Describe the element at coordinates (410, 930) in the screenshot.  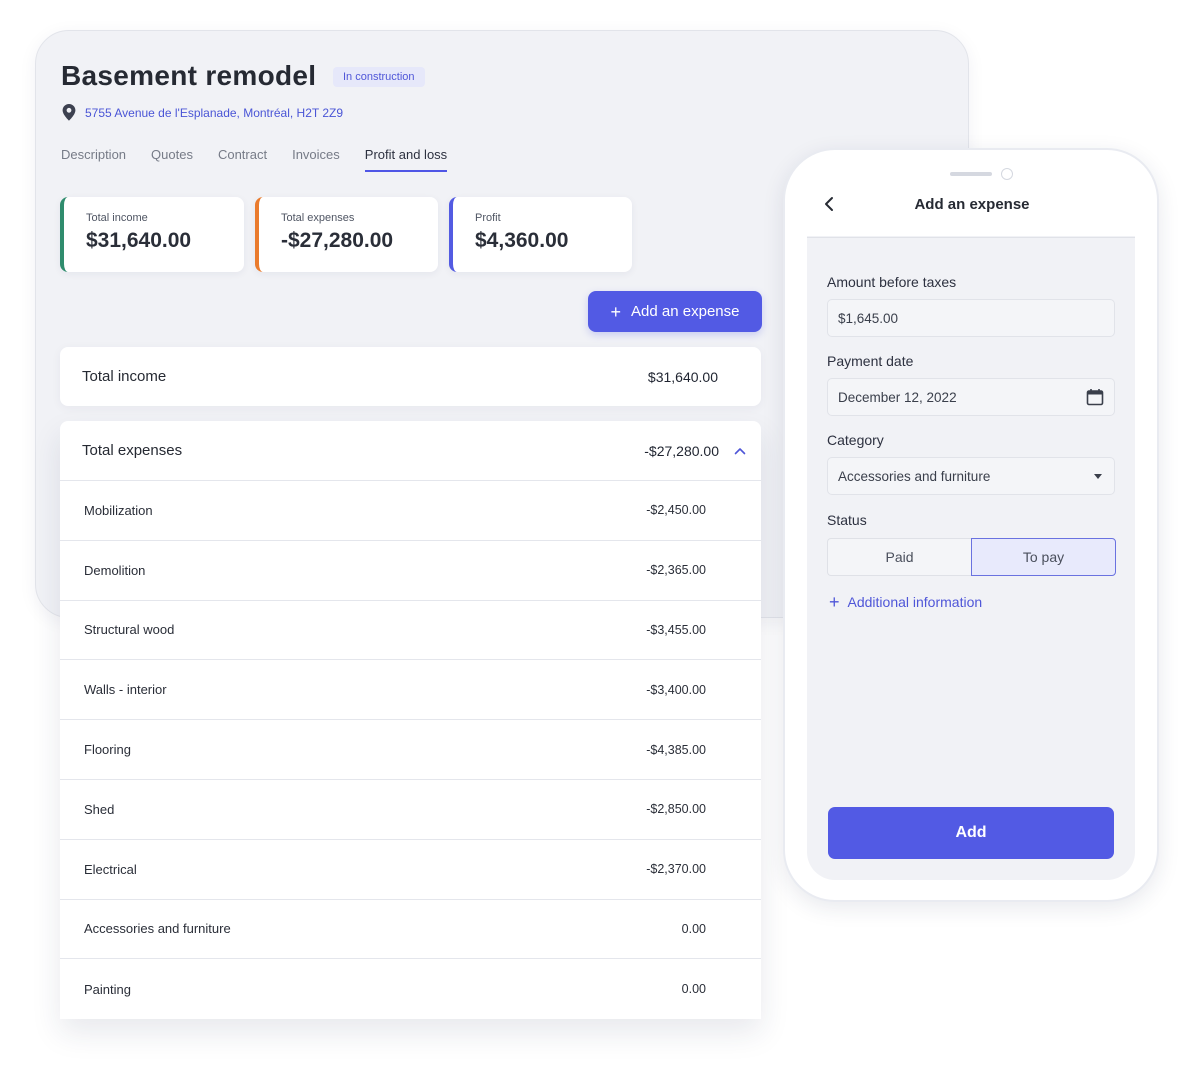
I see `expense-row: Accessories and furniture 0.00` at that location.